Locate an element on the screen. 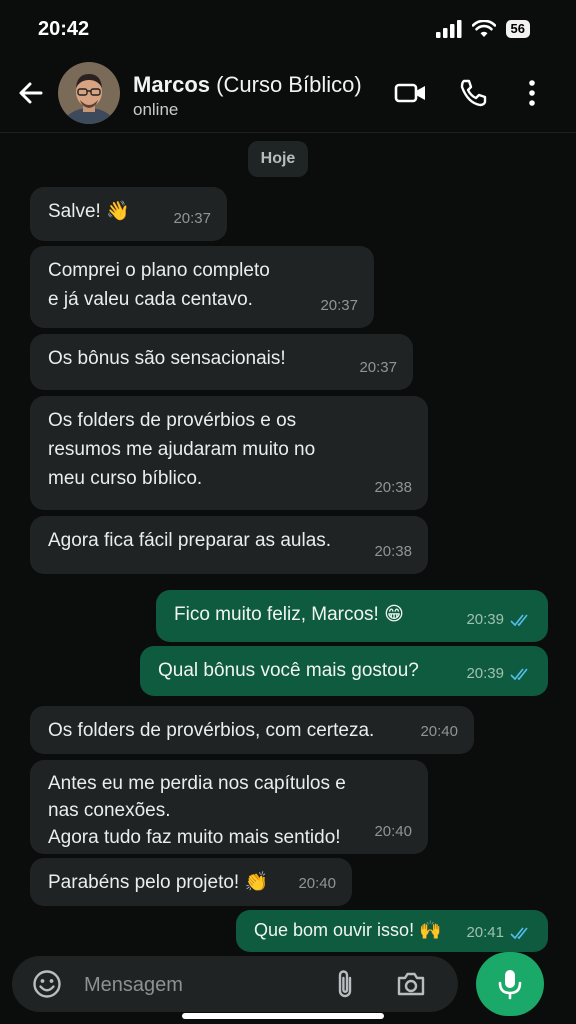 Image resolution: width=576 pixels, height=1024 pixels. message-text: Os folders de provérbios, com certeza. is located at coordinates (211, 730).